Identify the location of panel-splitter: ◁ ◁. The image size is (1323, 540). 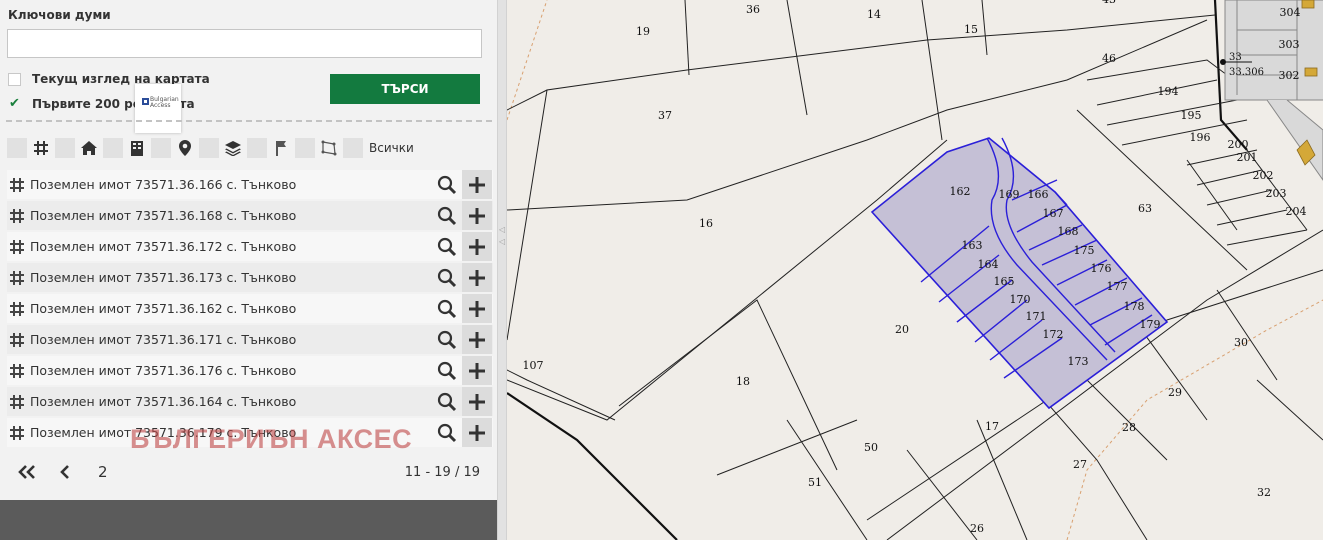
(502, 270).